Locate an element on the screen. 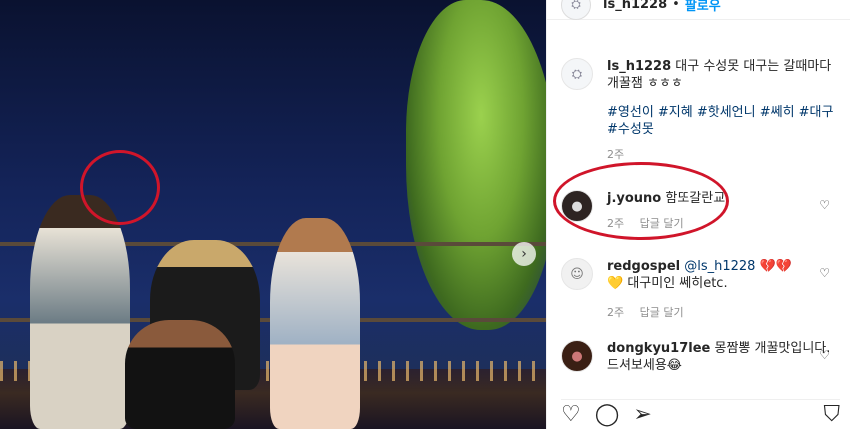 Image resolution: width=850 pixels, height=429 pixels. comment-text: 💛 대구미인 쎄히etc. is located at coordinates (667, 283).